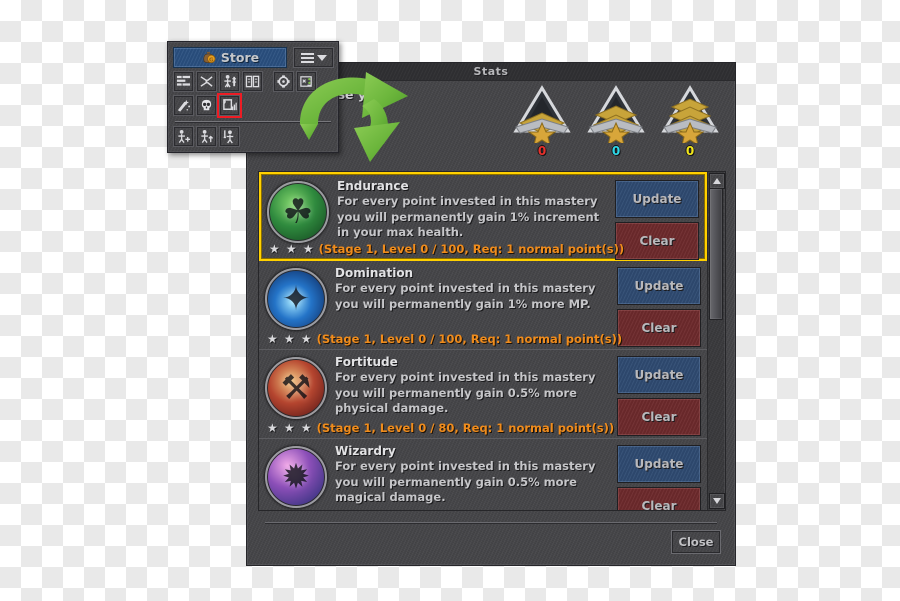 This screenshot has height=601, width=900. I want to click on close-button: Close, so click(696, 542).